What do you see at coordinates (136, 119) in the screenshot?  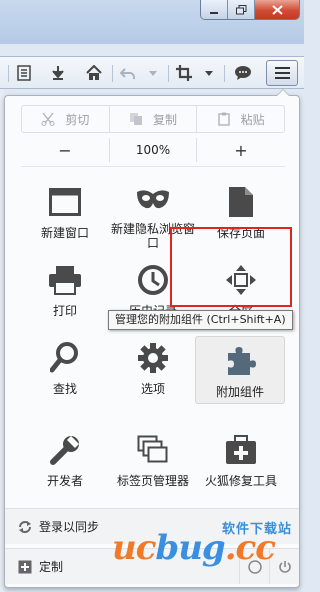 I see `copy-icon` at bounding box center [136, 119].